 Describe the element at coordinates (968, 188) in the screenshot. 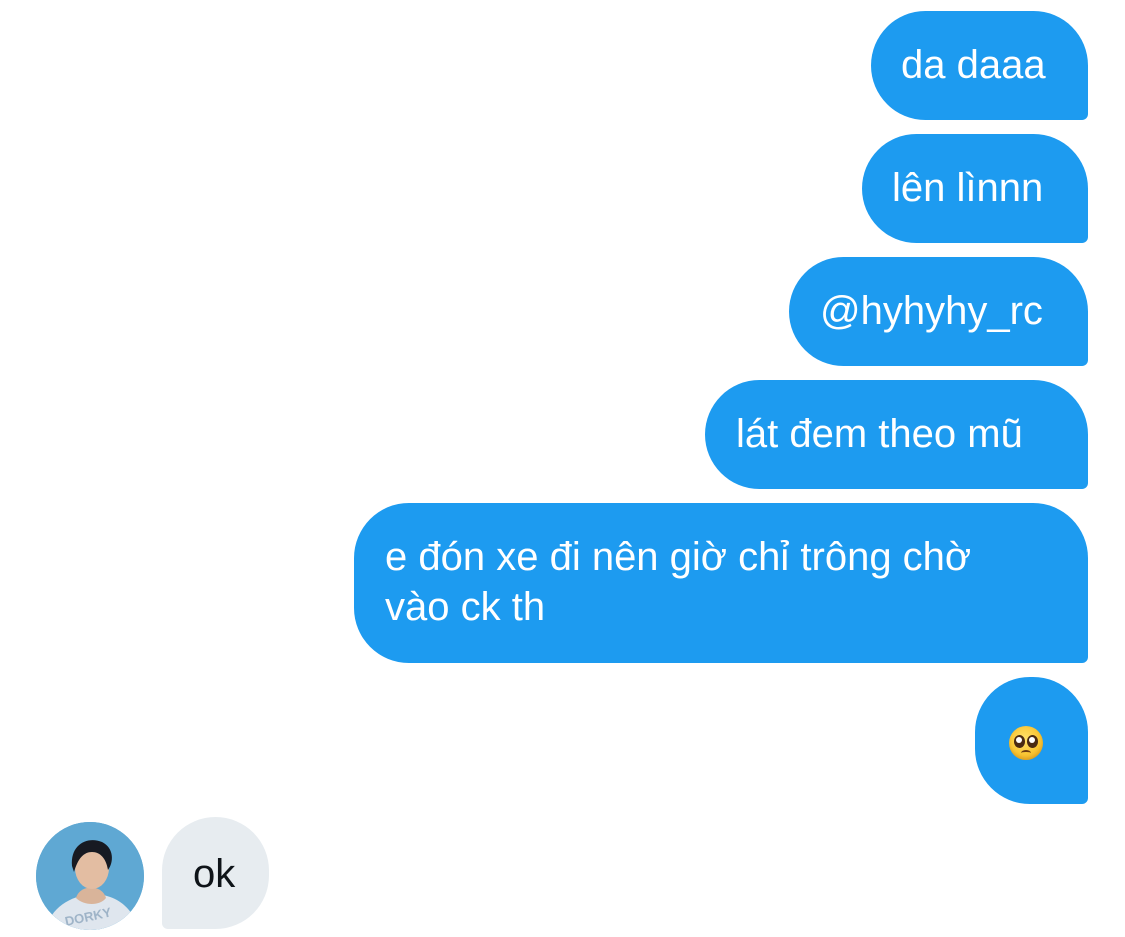

I see `message-text: lên lìnnn` at that location.